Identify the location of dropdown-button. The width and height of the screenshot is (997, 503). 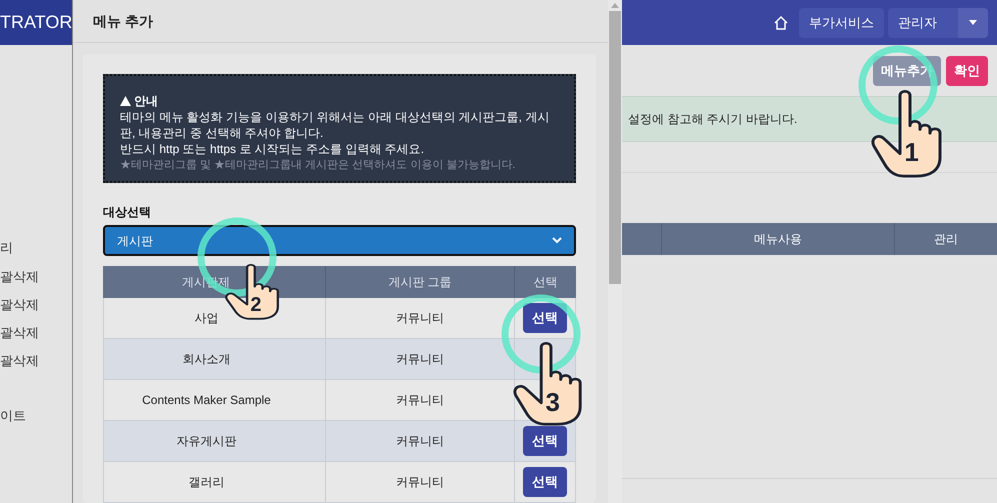
(973, 23).